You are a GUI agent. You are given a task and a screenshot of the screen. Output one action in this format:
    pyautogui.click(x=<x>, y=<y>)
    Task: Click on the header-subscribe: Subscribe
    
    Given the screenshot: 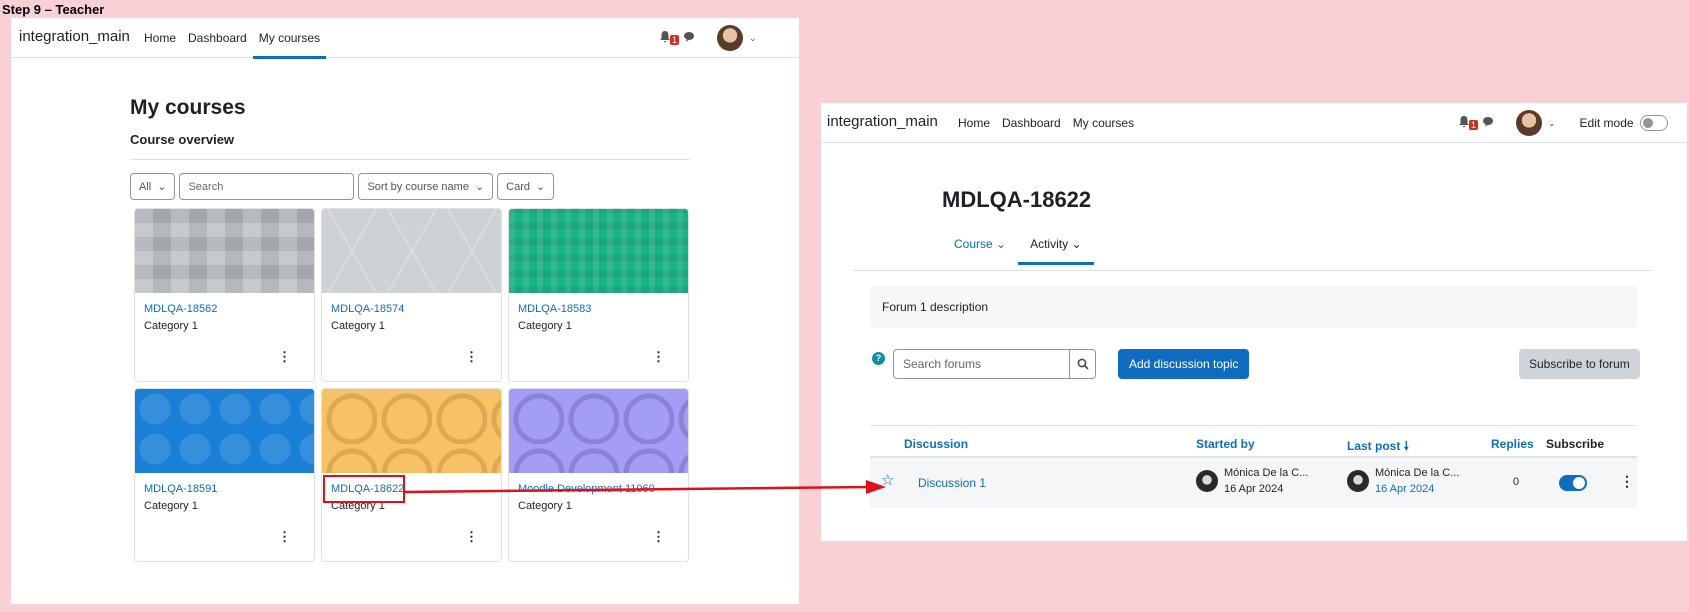 What is the action you would take?
    pyautogui.click(x=1575, y=444)
    